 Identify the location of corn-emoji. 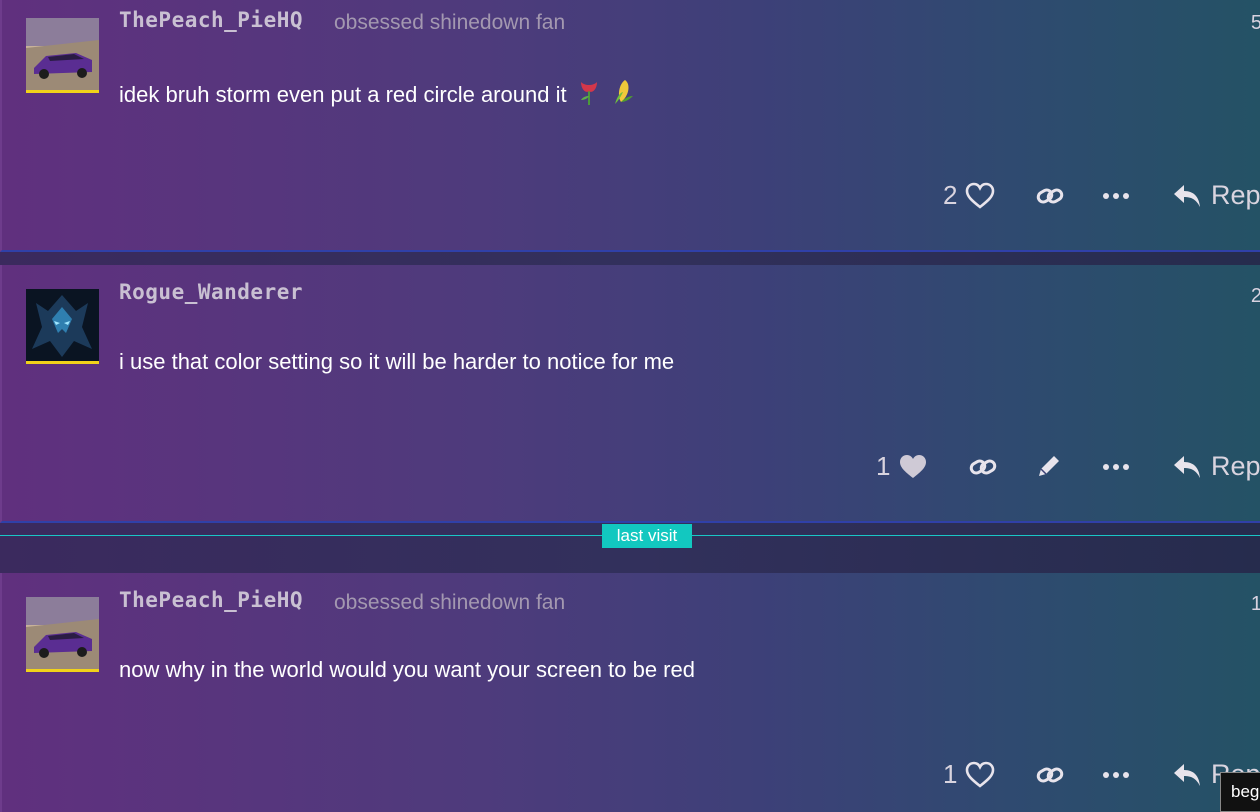
(623, 95).